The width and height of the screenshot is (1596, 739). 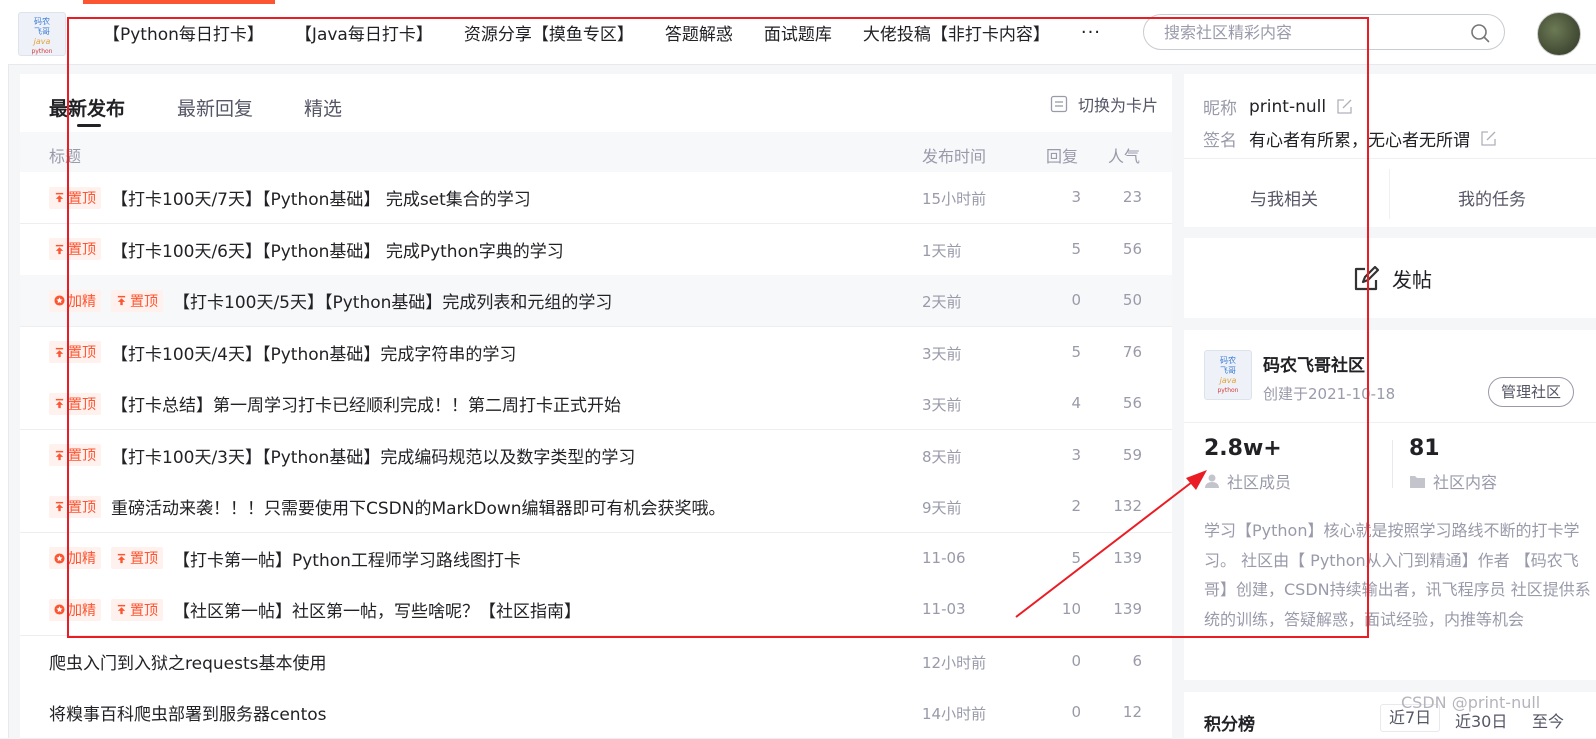 I want to click on nav-item-interview: 面试题库, so click(x=798, y=32).